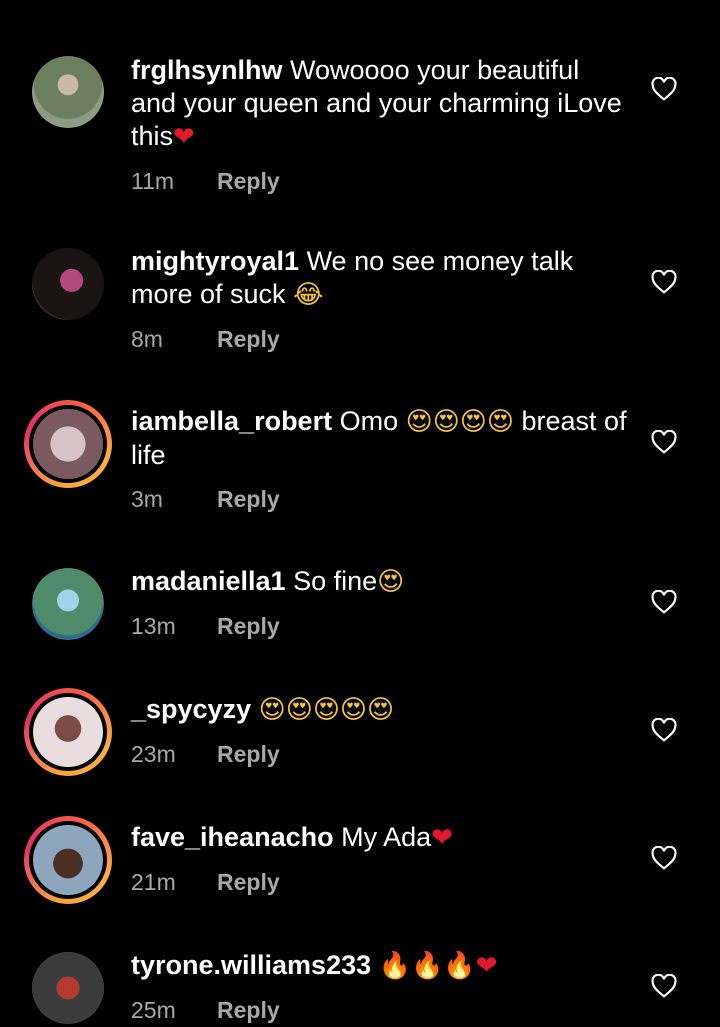  Describe the element at coordinates (460, 422) in the screenshot. I see `heart-eyes-emoji: 😍😍😍😍` at that location.